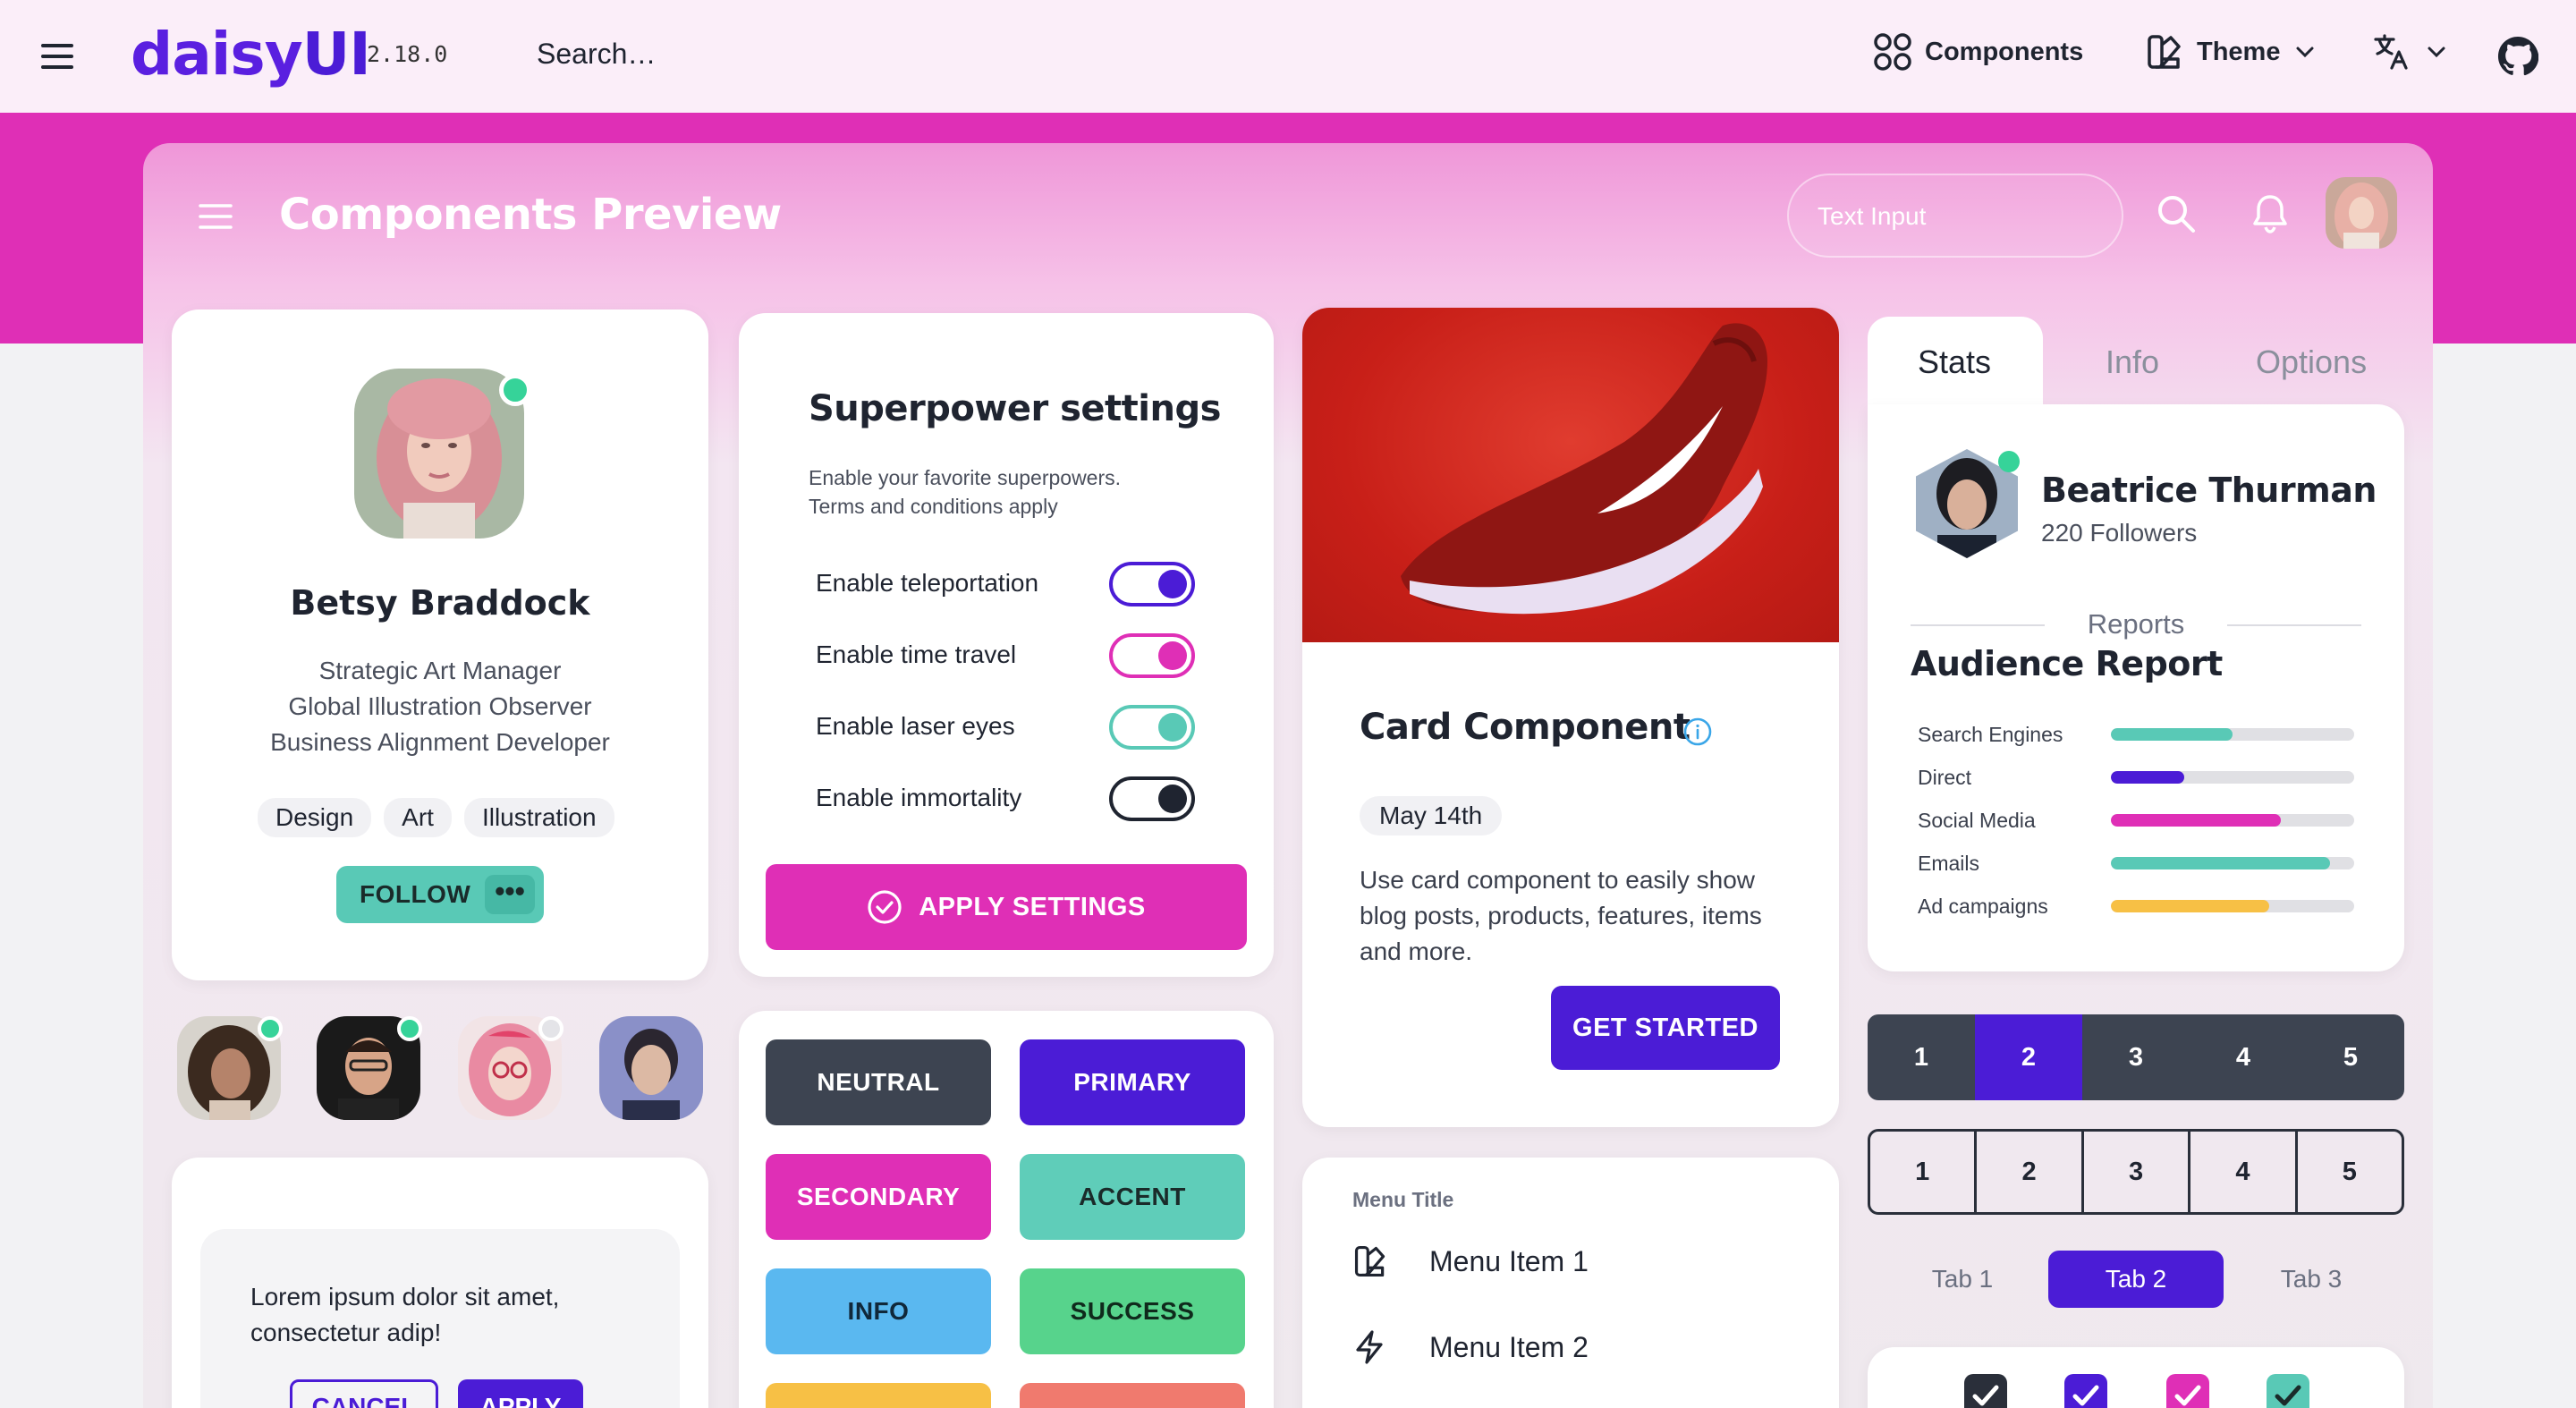 The image size is (2576, 1408). Describe the element at coordinates (2176, 213) in the screenshot. I see `search-icon` at that location.